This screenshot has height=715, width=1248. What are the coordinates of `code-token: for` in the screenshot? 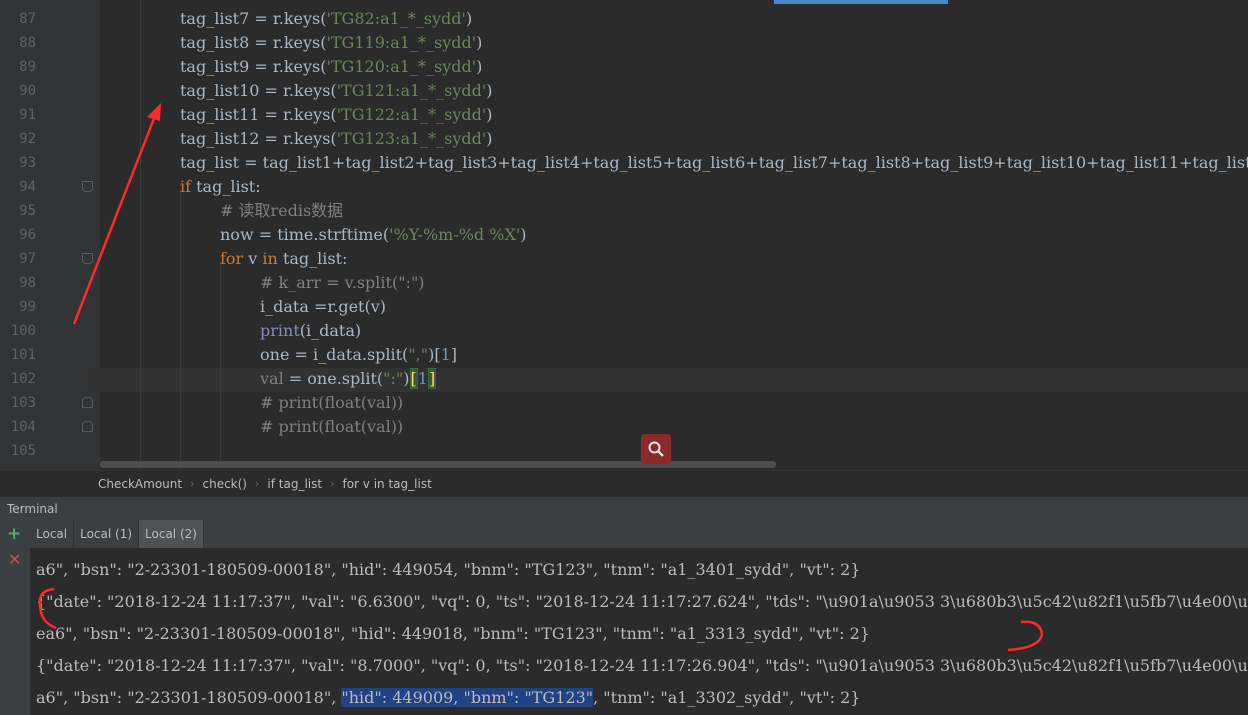 It's located at (234, 258).